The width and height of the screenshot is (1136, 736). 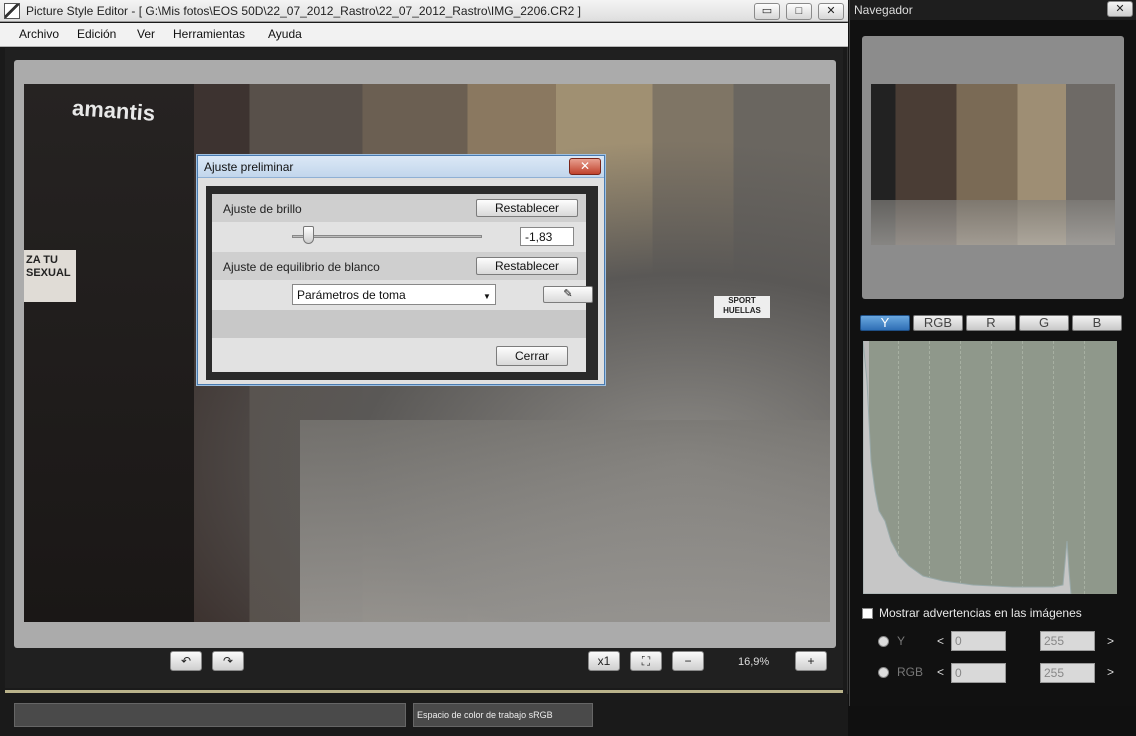 What do you see at coordinates (967, 467) in the screenshot?
I see `histogram-curve` at bounding box center [967, 467].